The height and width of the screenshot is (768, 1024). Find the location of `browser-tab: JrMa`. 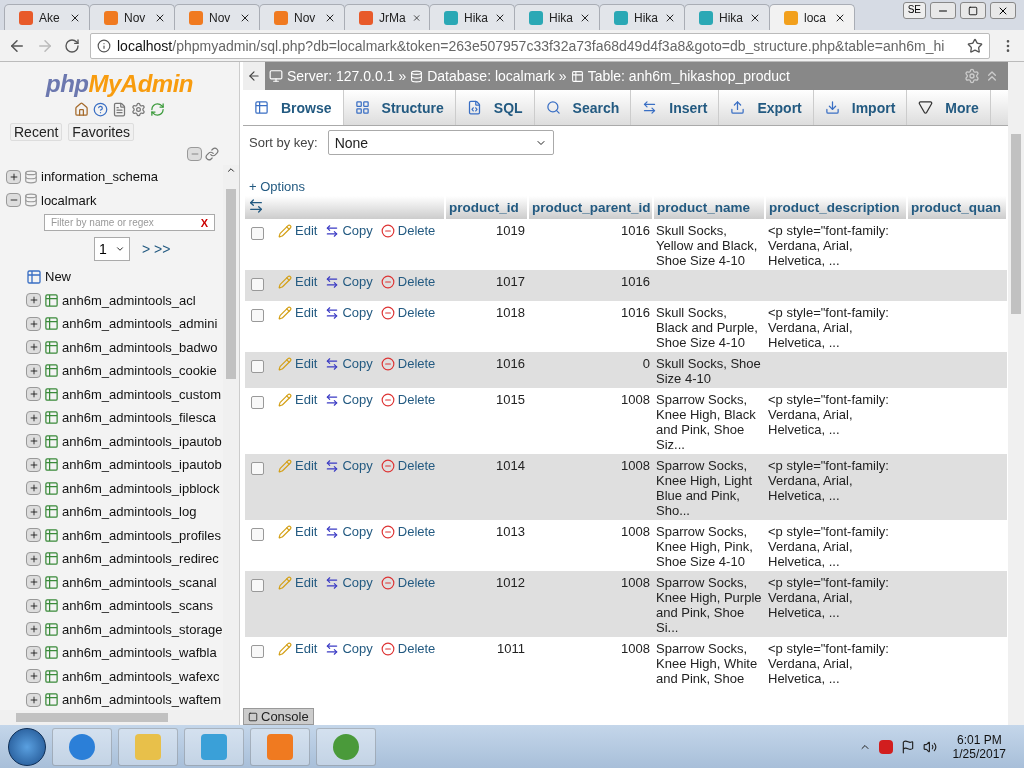

browser-tab: JrMa is located at coordinates (387, 17).